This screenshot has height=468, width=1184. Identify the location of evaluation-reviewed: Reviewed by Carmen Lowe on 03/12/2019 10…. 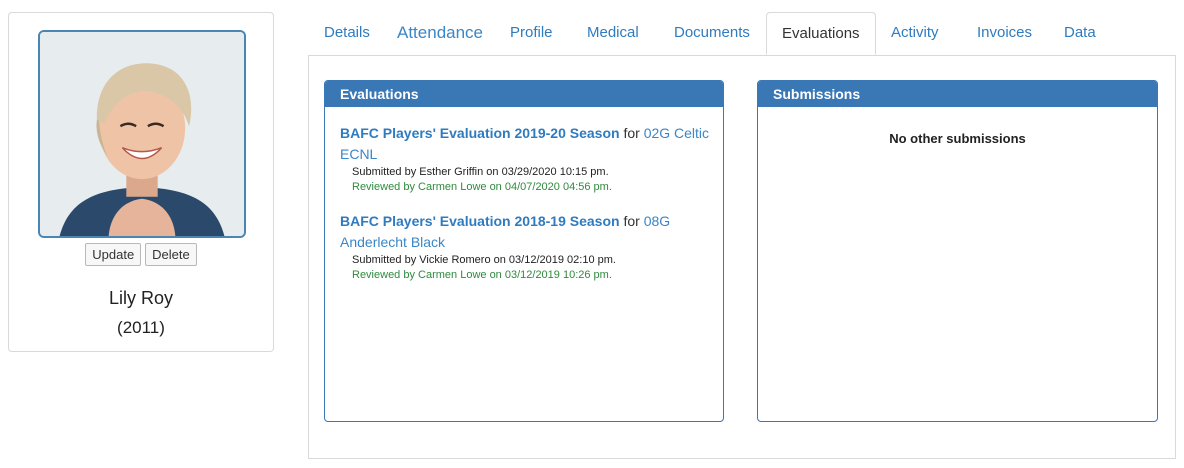
(482, 275).